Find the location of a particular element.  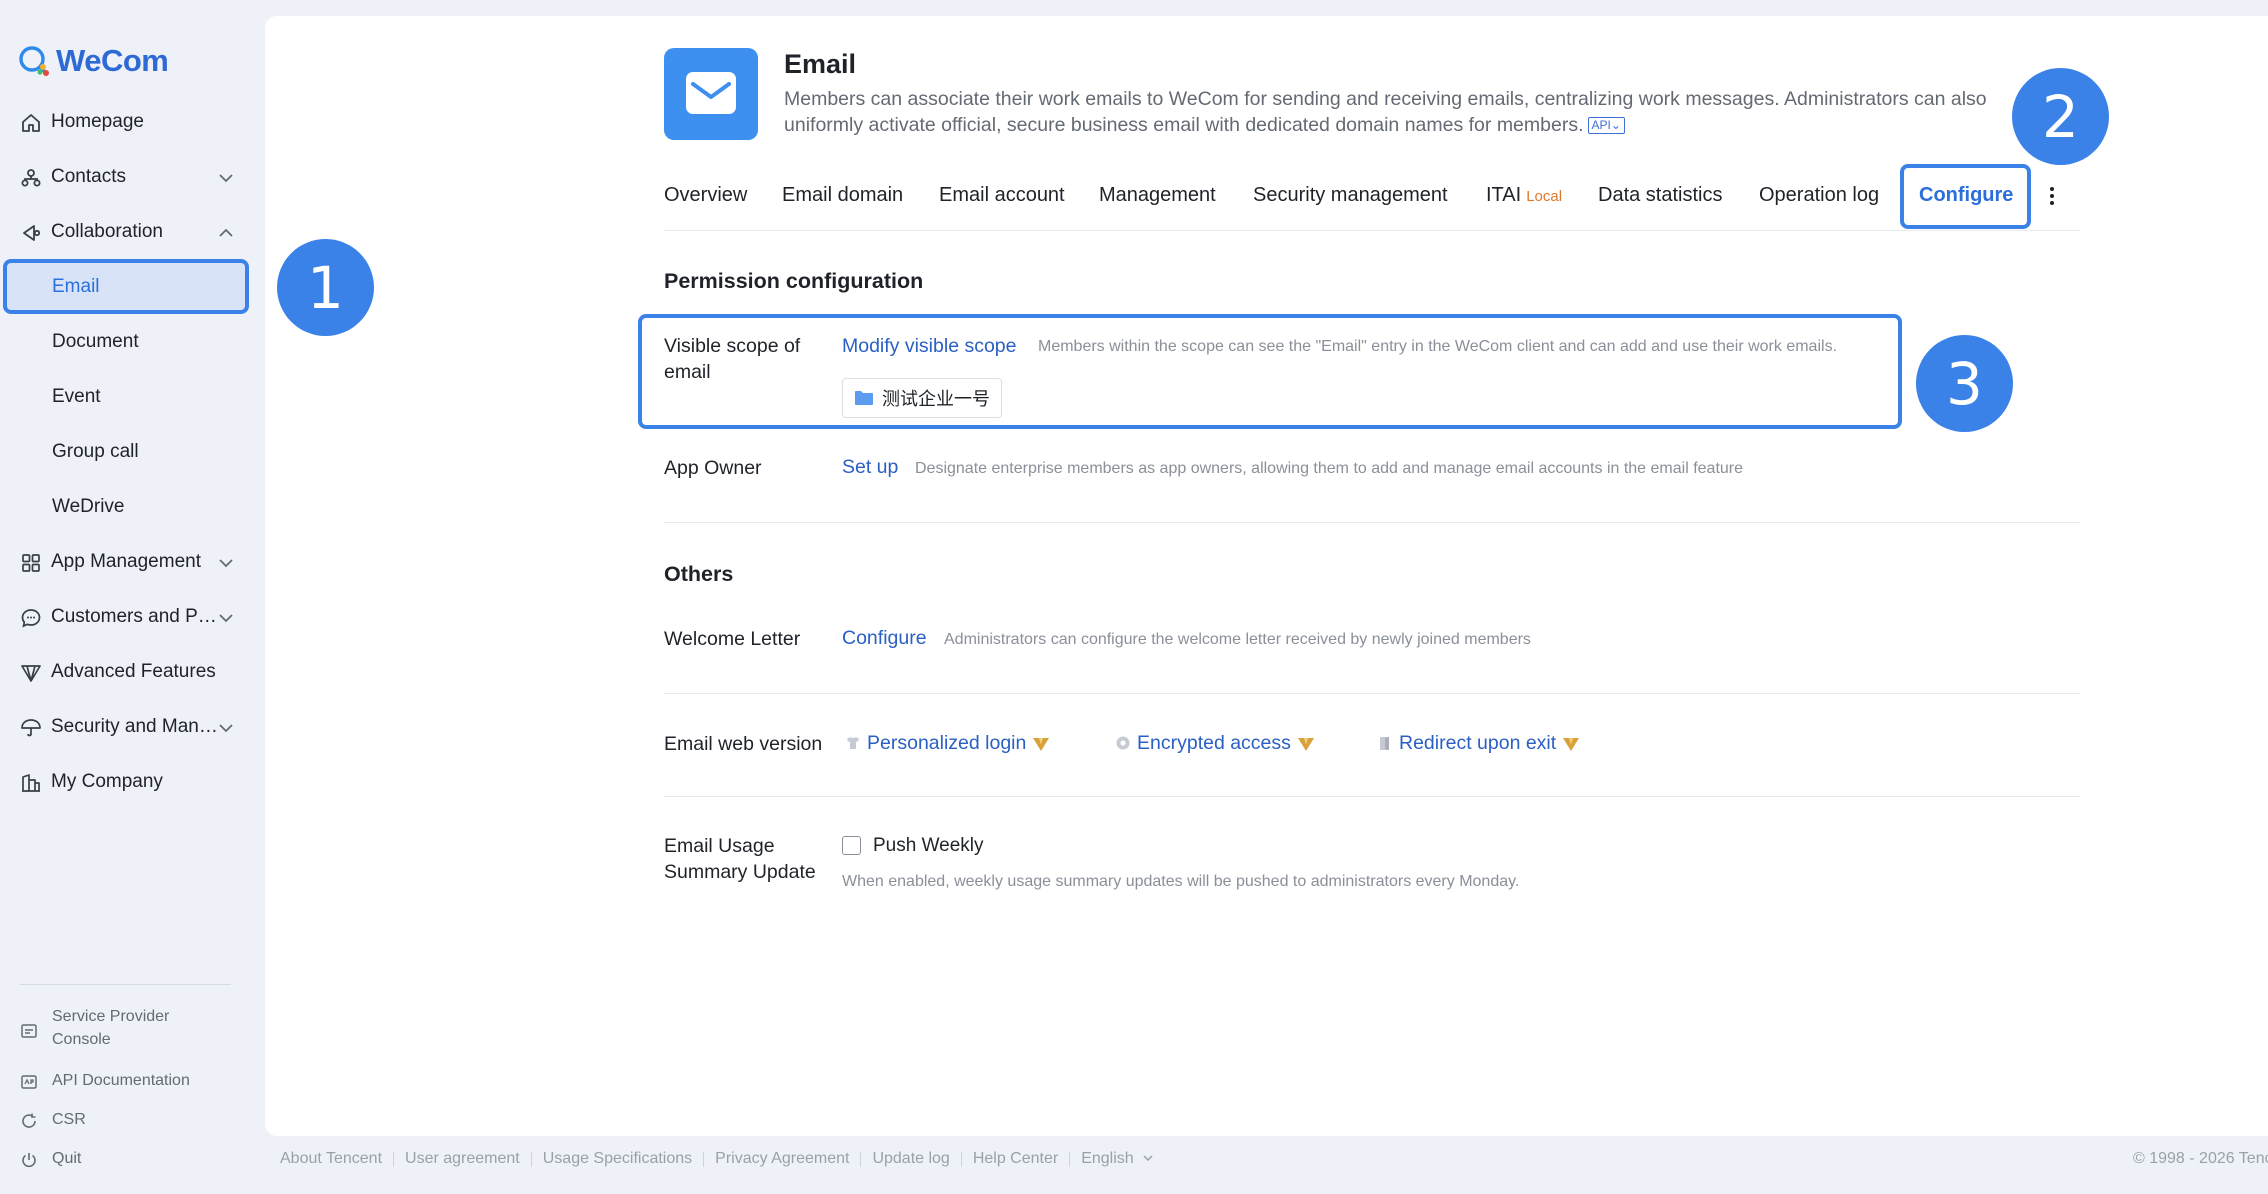

more-vertical-icon is located at coordinates (2052, 196).